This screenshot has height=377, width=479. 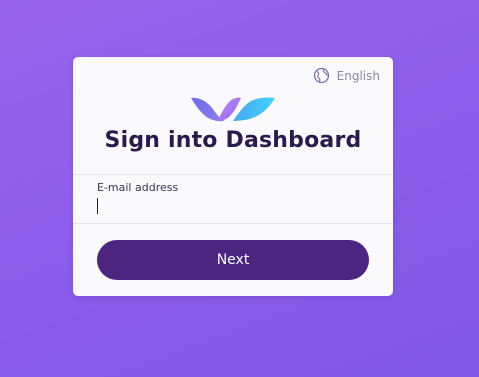 What do you see at coordinates (233, 140) in the screenshot?
I see `page-title: Sign into Dashboard` at bounding box center [233, 140].